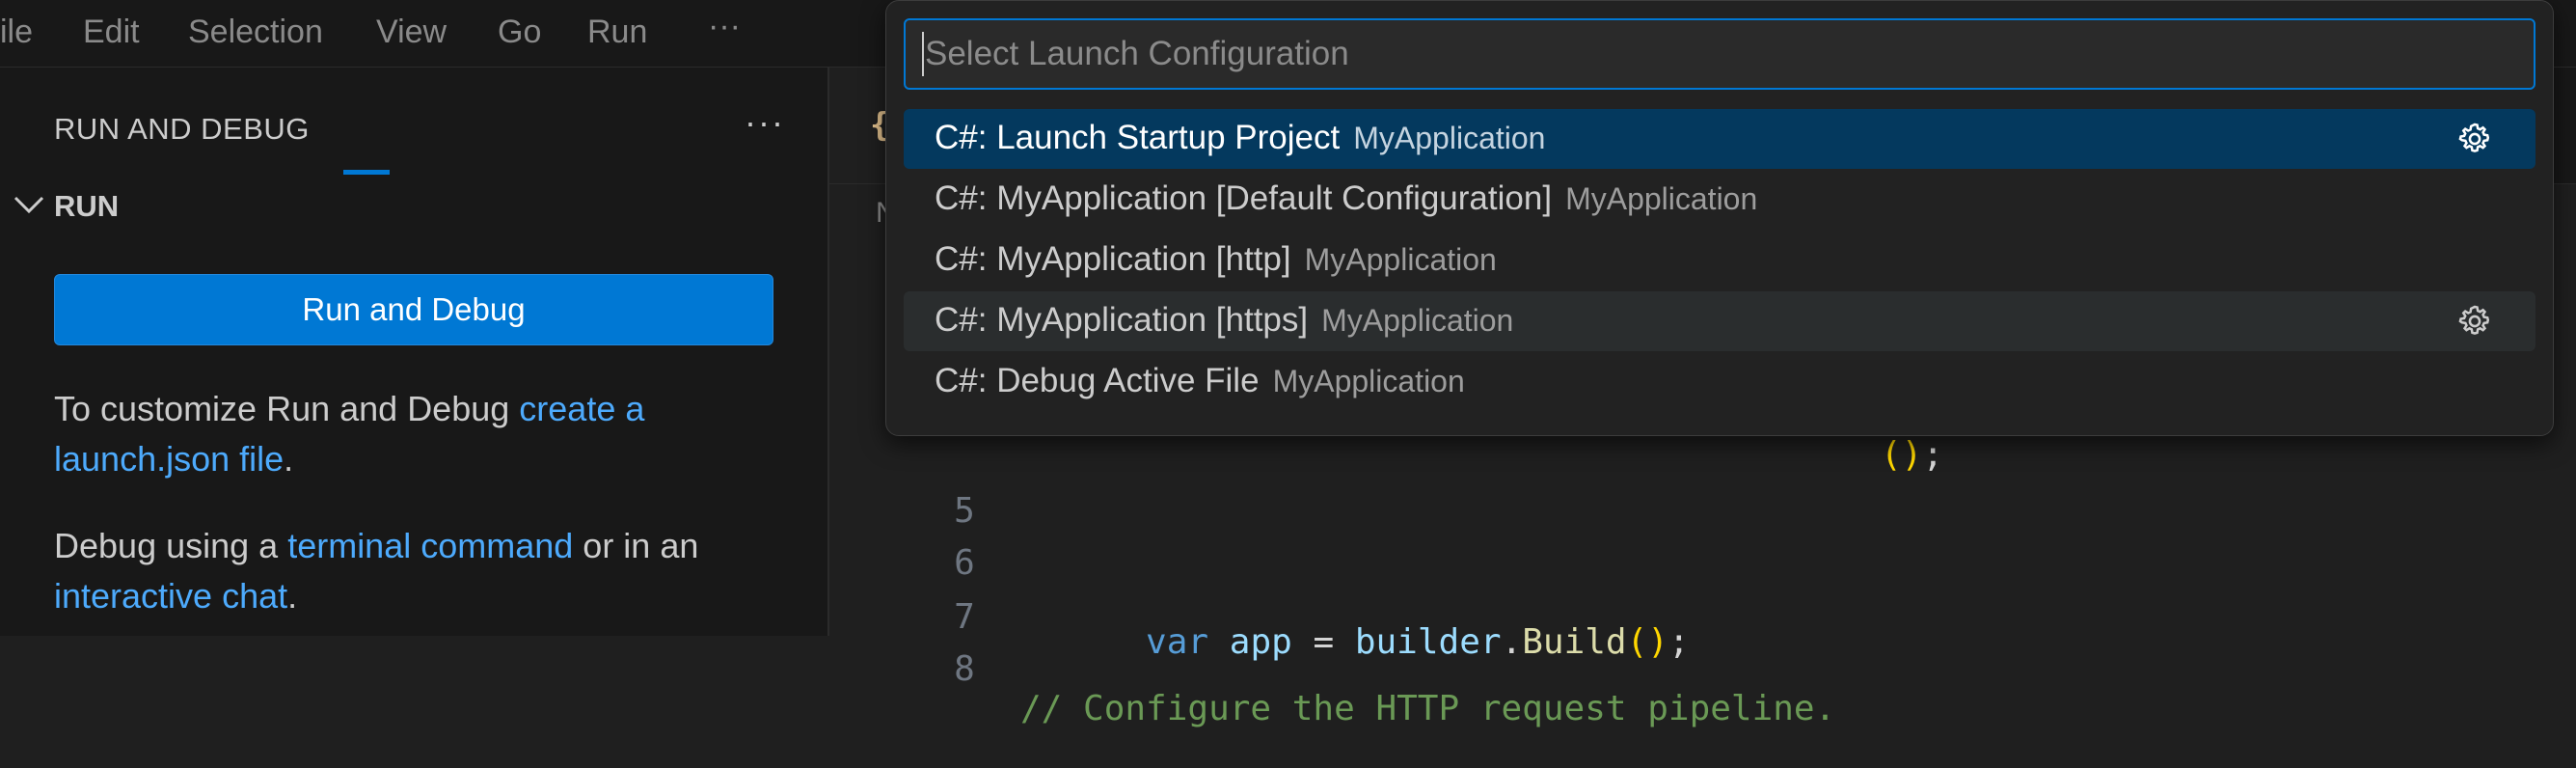 The image size is (2576, 768). What do you see at coordinates (1428, 708) in the screenshot?
I see `code-comment: // Configure the HTTP request pipeline.` at bounding box center [1428, 708].